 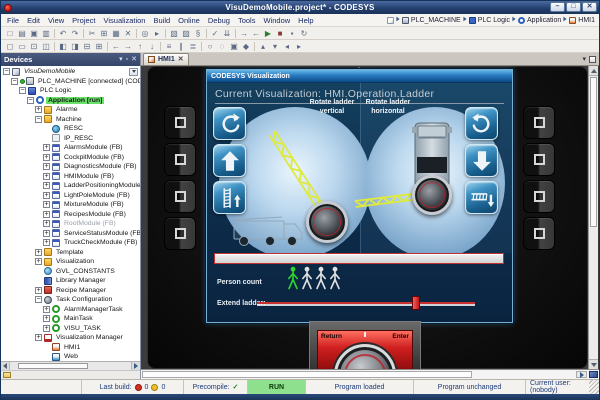 What do you see at coordinates (70, 120) in the screenshot?
I see `tree-item-machine: − Machine` at bounding box center [70, 120].